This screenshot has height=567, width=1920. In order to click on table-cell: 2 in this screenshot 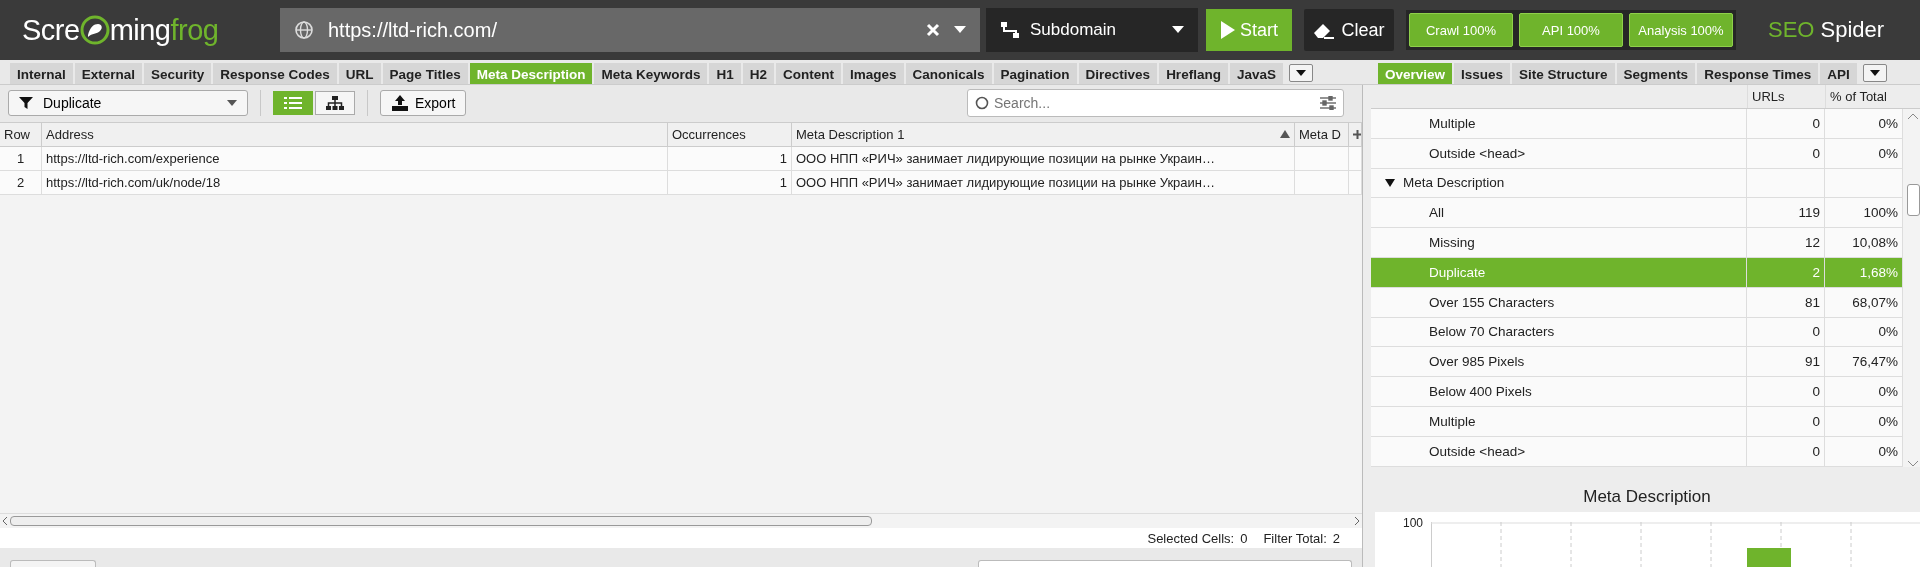, I will do `click(21, 182)`.